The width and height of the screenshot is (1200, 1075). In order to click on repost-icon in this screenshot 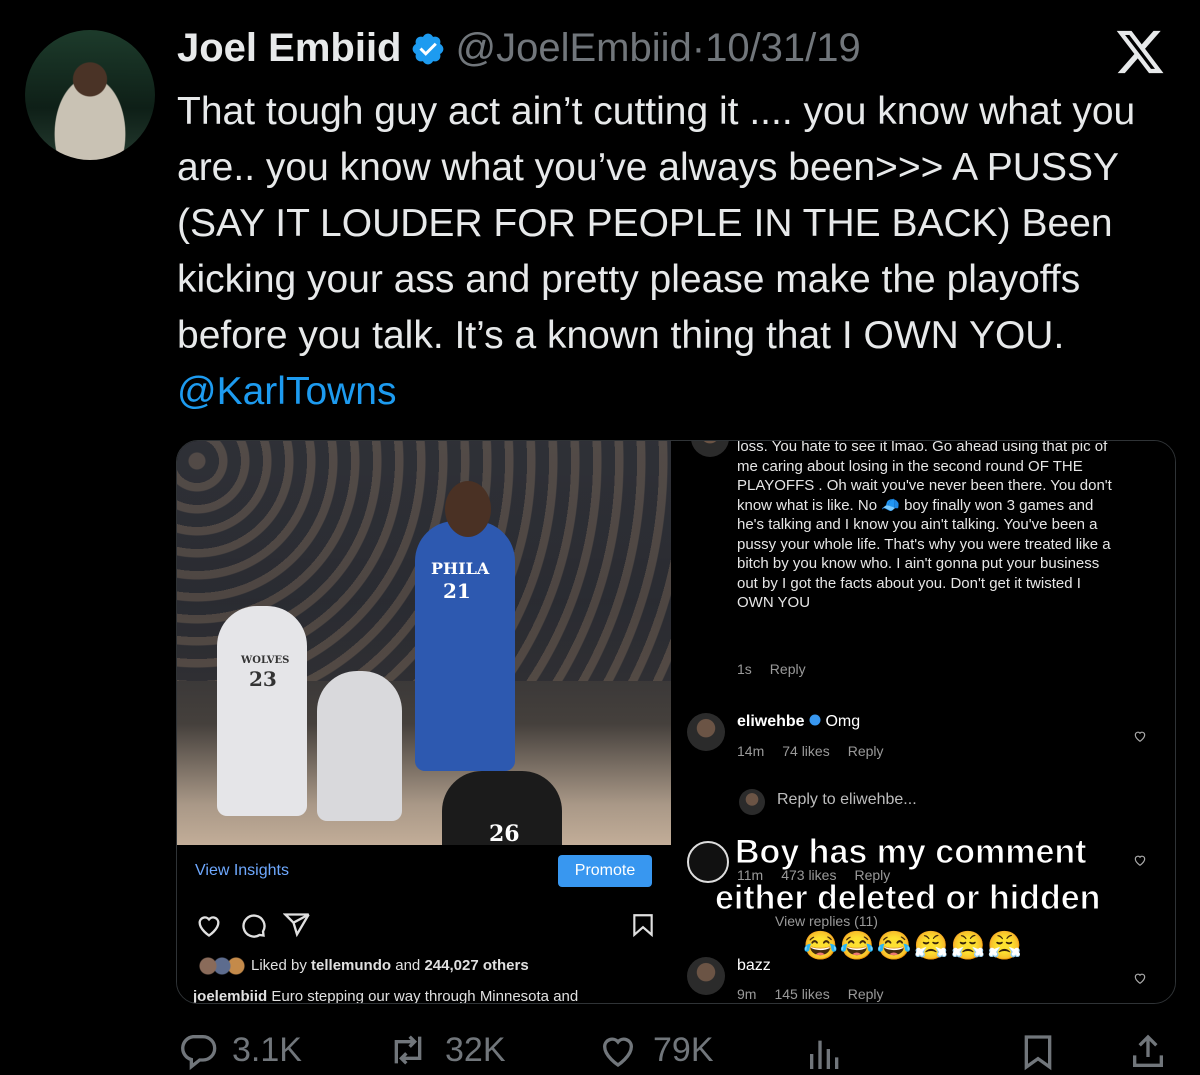, I will do `click(408, 1050)`.